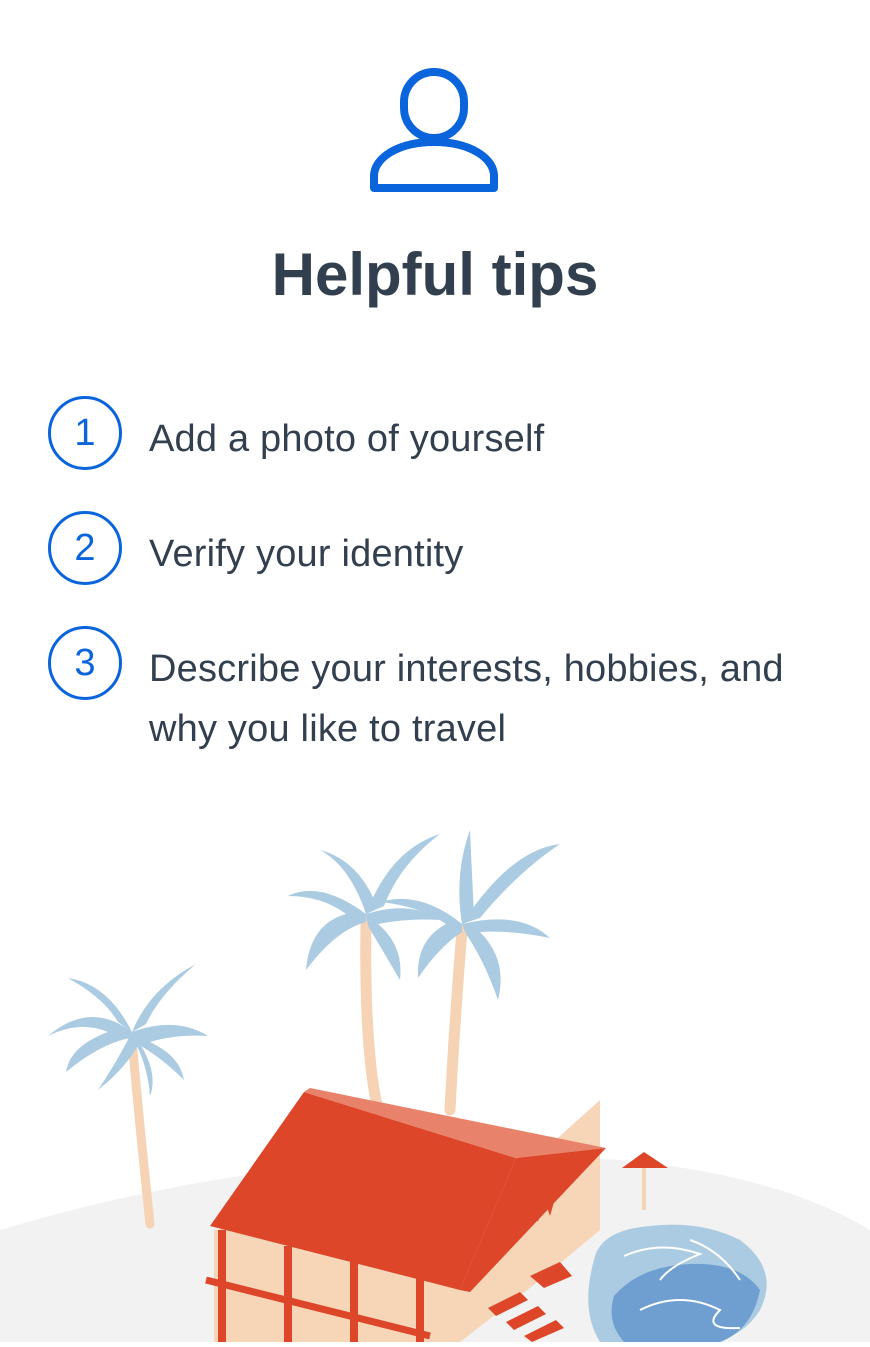 The height and width of the screenshot is (1347, 870). Describe the element at coordinates (434, 132) in the screenshot. I see `person-icon` at that location.